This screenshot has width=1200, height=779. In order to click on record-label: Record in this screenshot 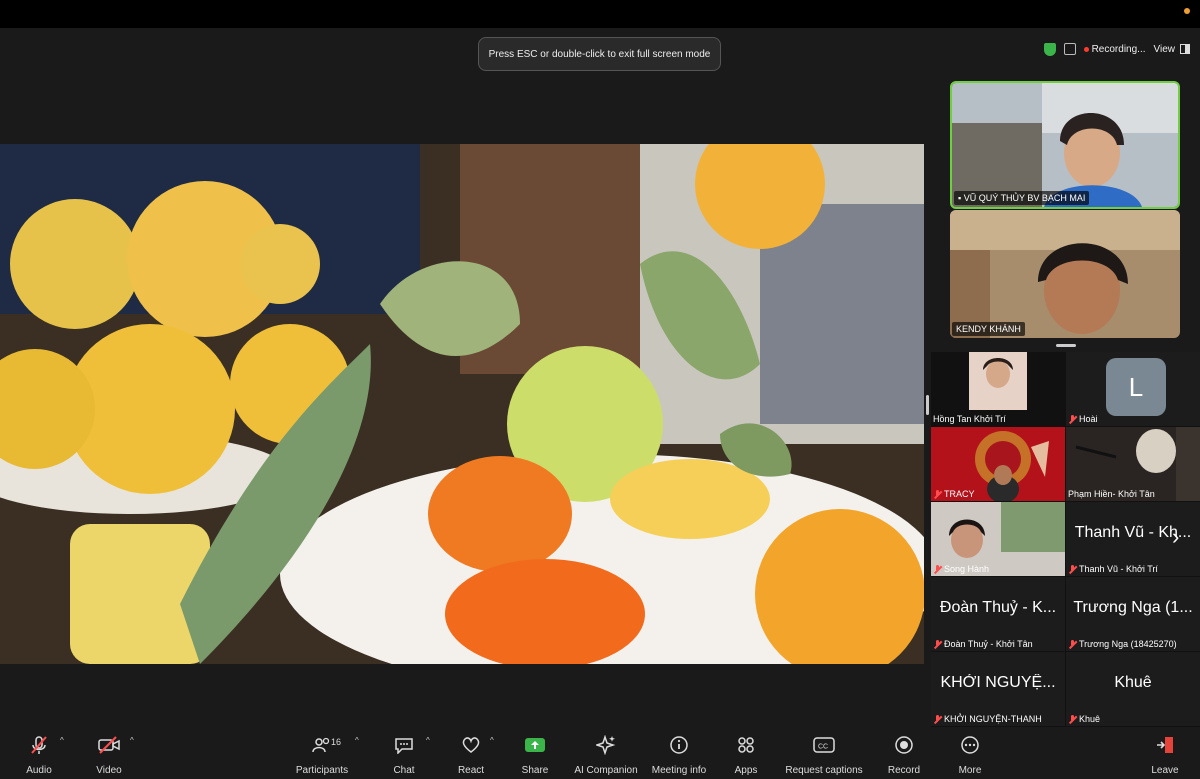, I will do `click(904, 770)`.